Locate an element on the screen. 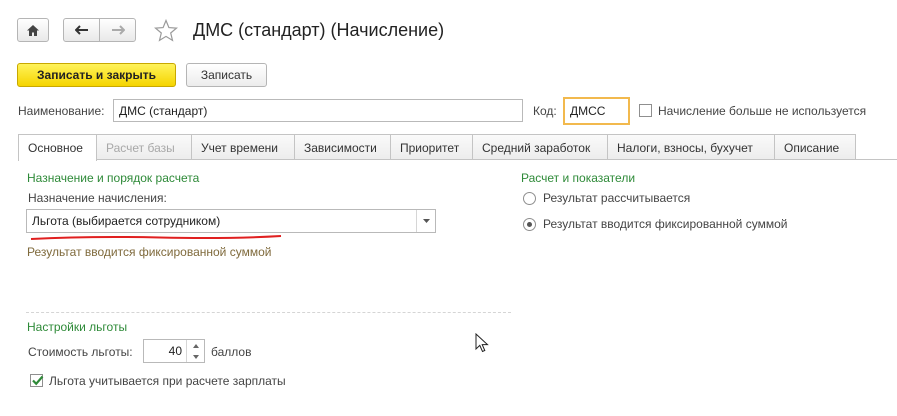 Image resolution: width=897 pixels, height=416 pixels. home-button is located at coordinates (33, 30).